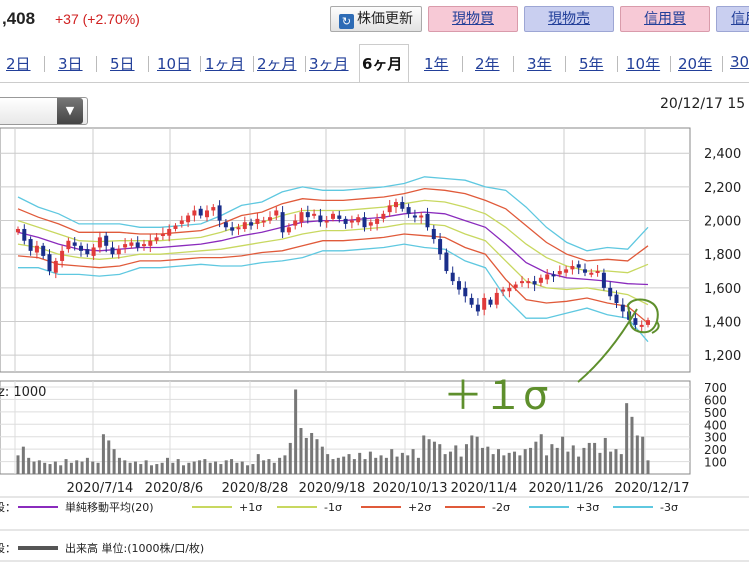 This screenshot has width=749, height=565. I want to click on volume-unit-label: z: 1000, so click(23, 392).